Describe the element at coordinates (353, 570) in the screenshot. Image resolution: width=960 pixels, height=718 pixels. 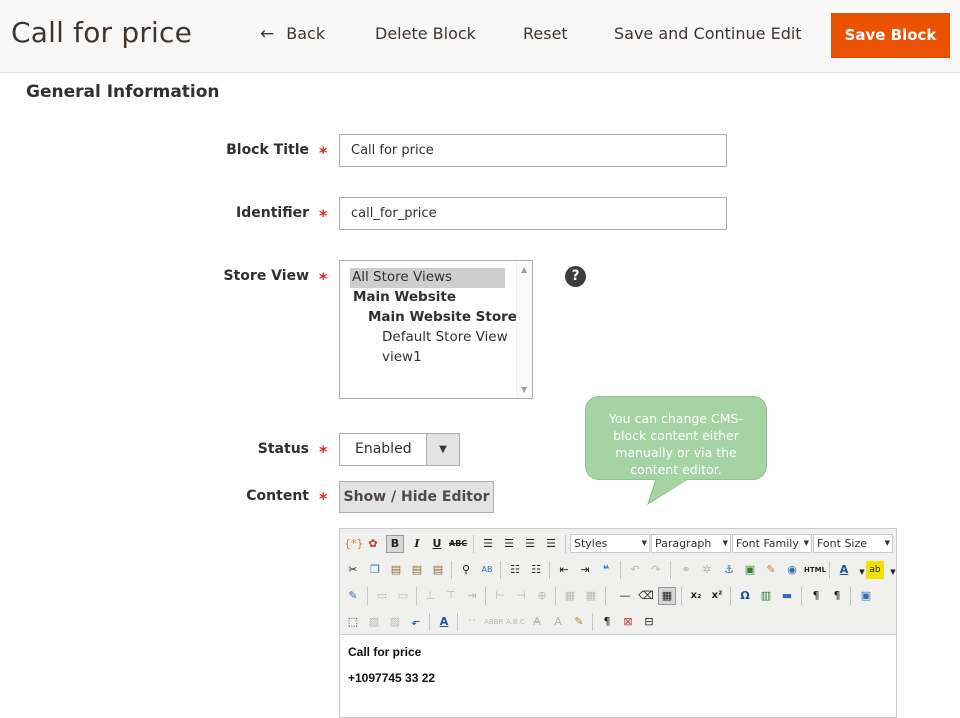
I see `cut-icon: ✂` at that location.